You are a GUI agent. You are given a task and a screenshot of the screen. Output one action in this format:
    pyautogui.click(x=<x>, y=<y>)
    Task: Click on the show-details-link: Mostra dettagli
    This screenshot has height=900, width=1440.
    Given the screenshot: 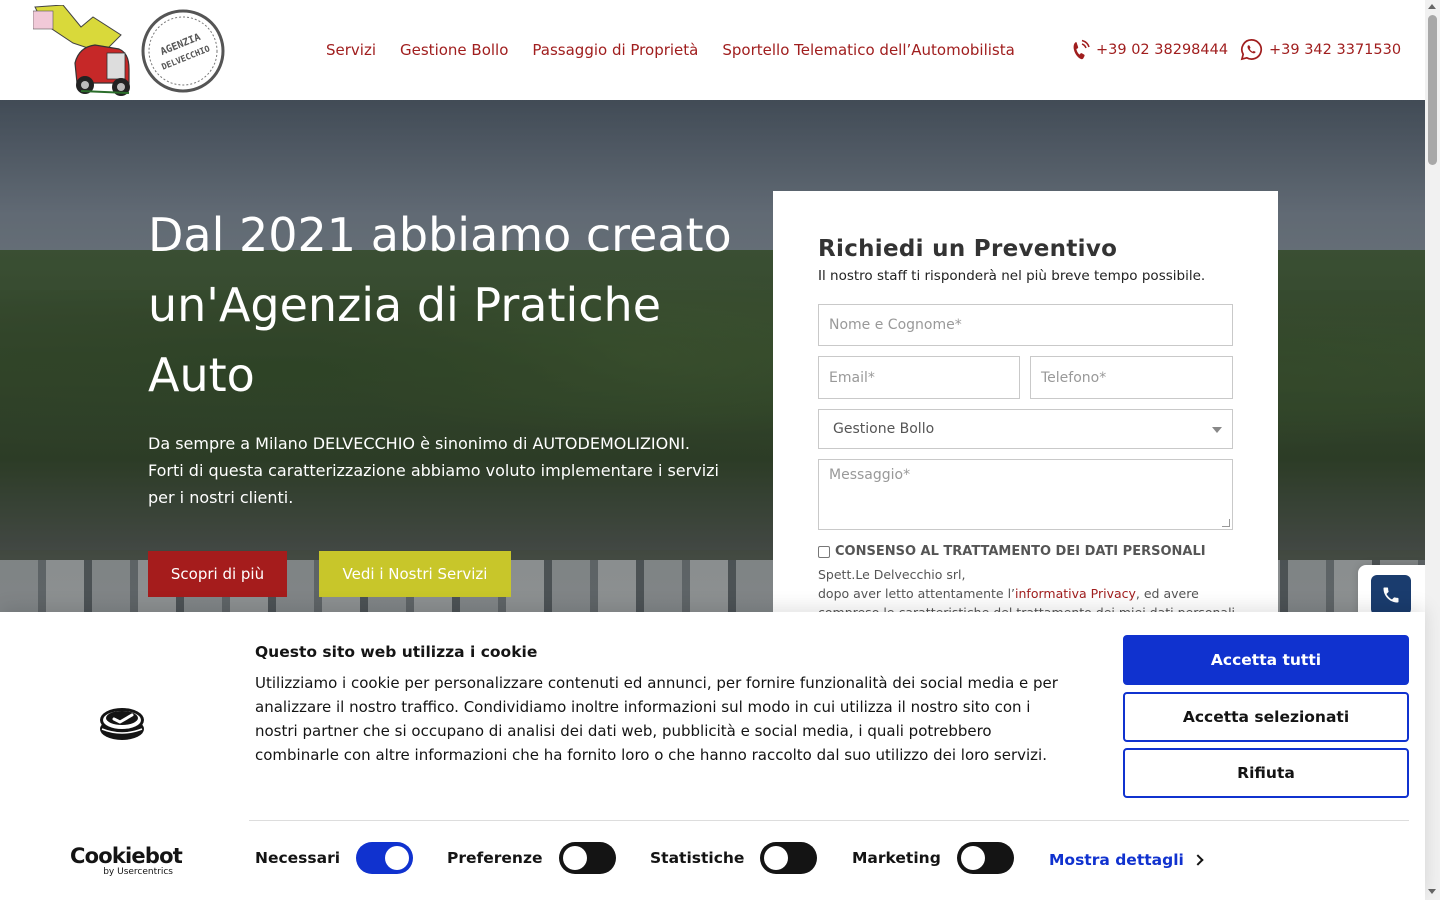 What is the action you would take?
    pyautogui.click(x=1126, y=860)
    